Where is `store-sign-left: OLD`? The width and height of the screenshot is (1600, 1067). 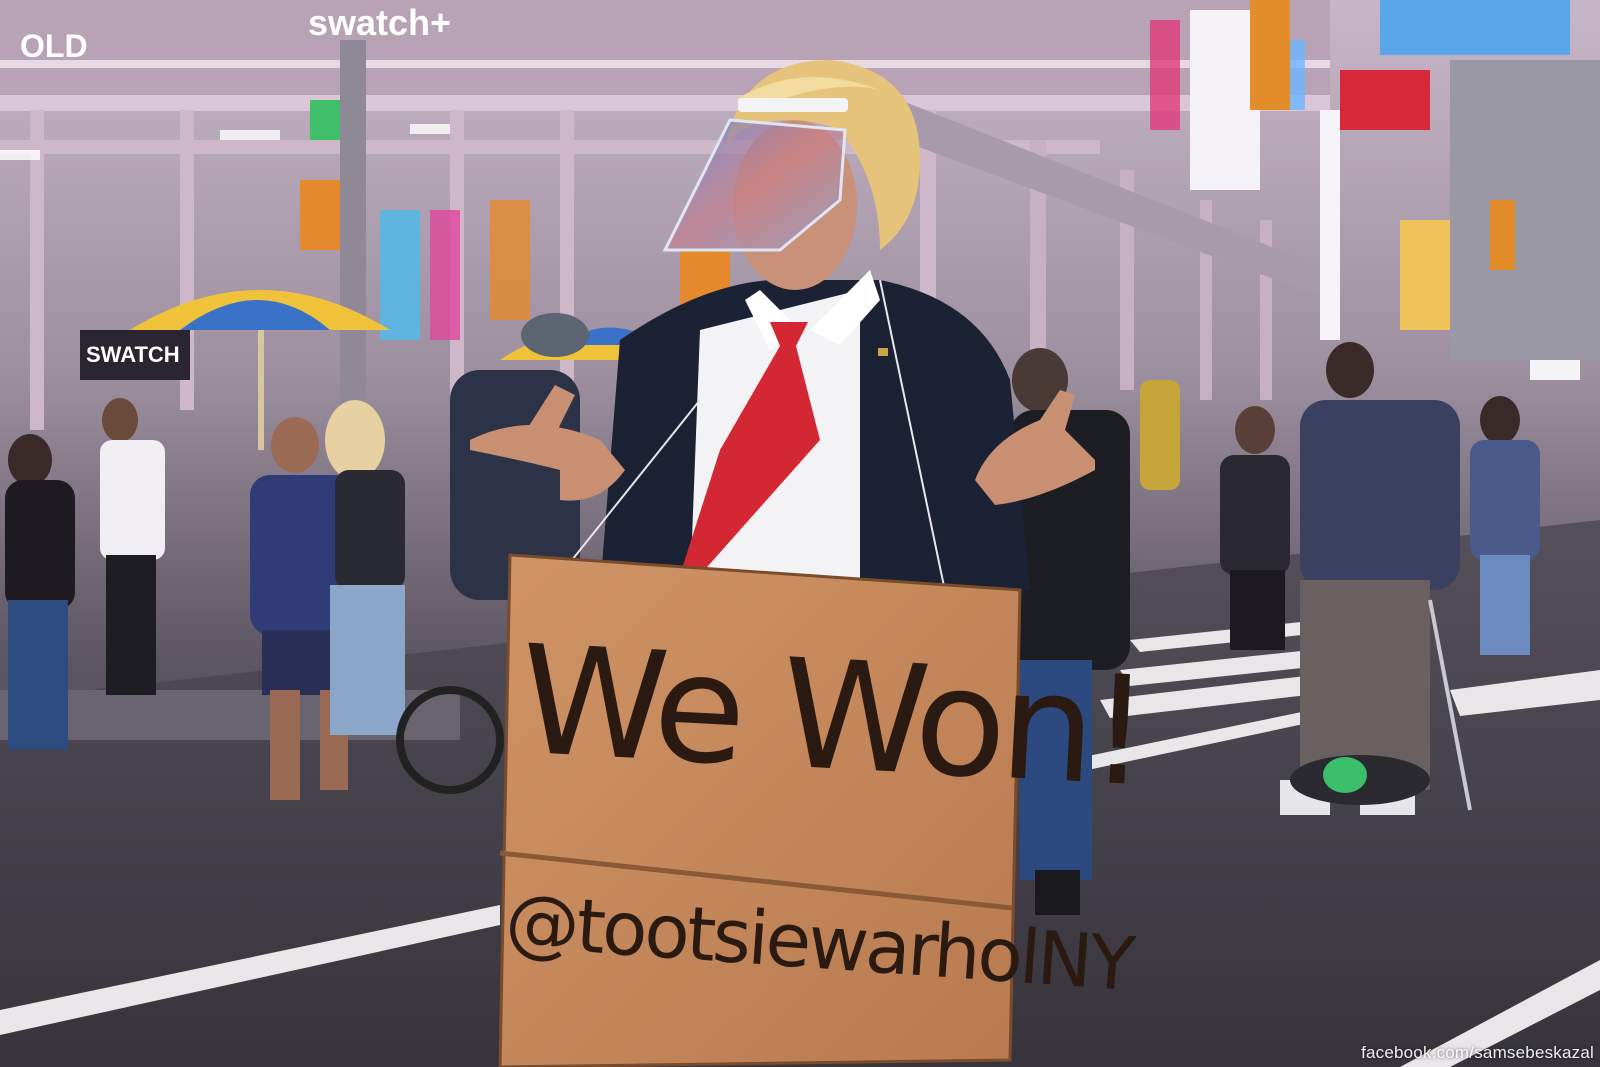 store-sign-left: OLD is located at coordinates (54, 46).